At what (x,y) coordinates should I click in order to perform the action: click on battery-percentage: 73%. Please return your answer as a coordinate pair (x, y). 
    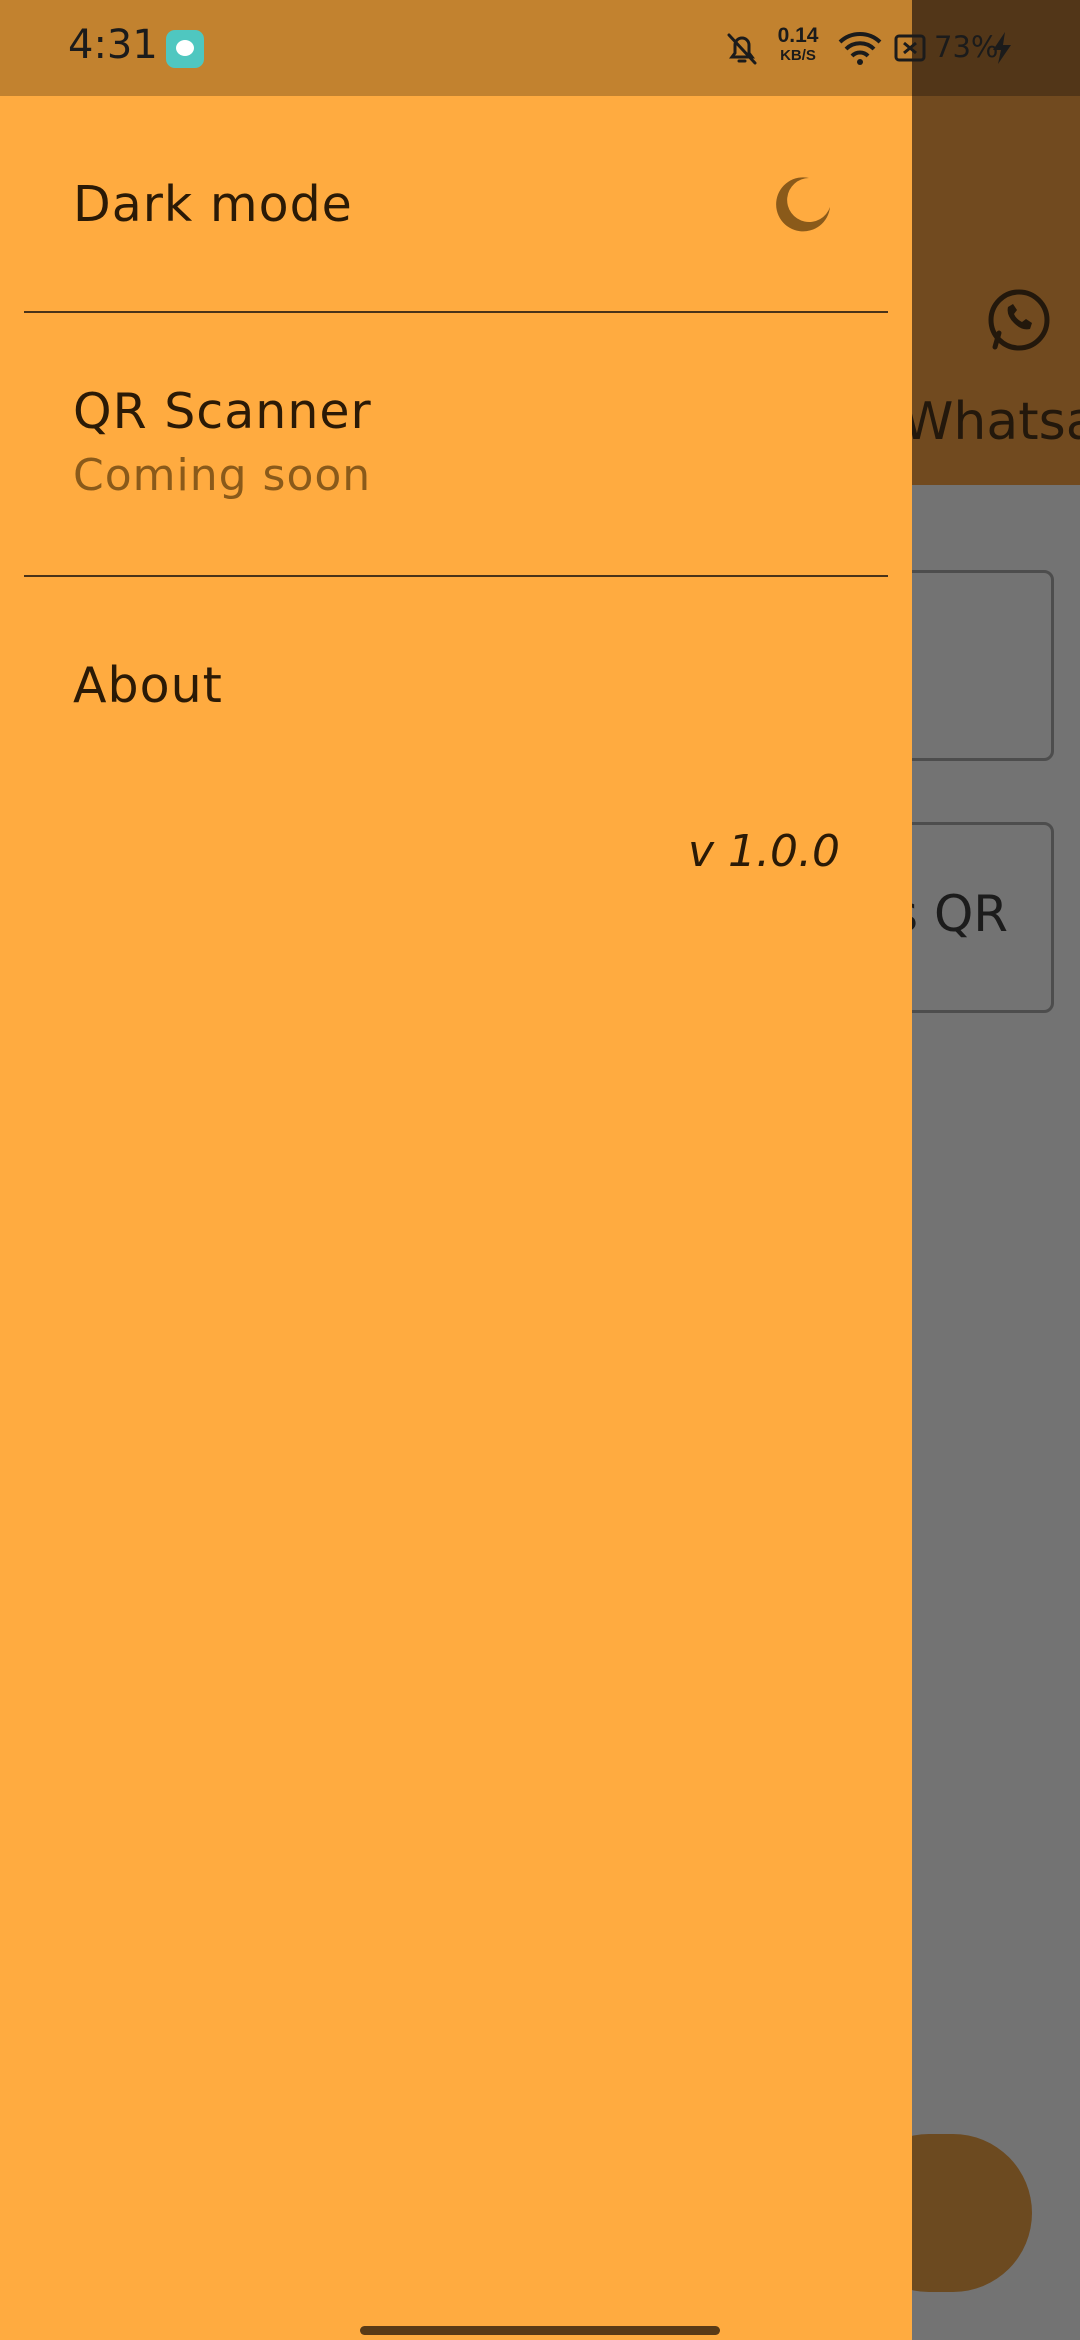
    Looking at the image, I should click on (966, 47).